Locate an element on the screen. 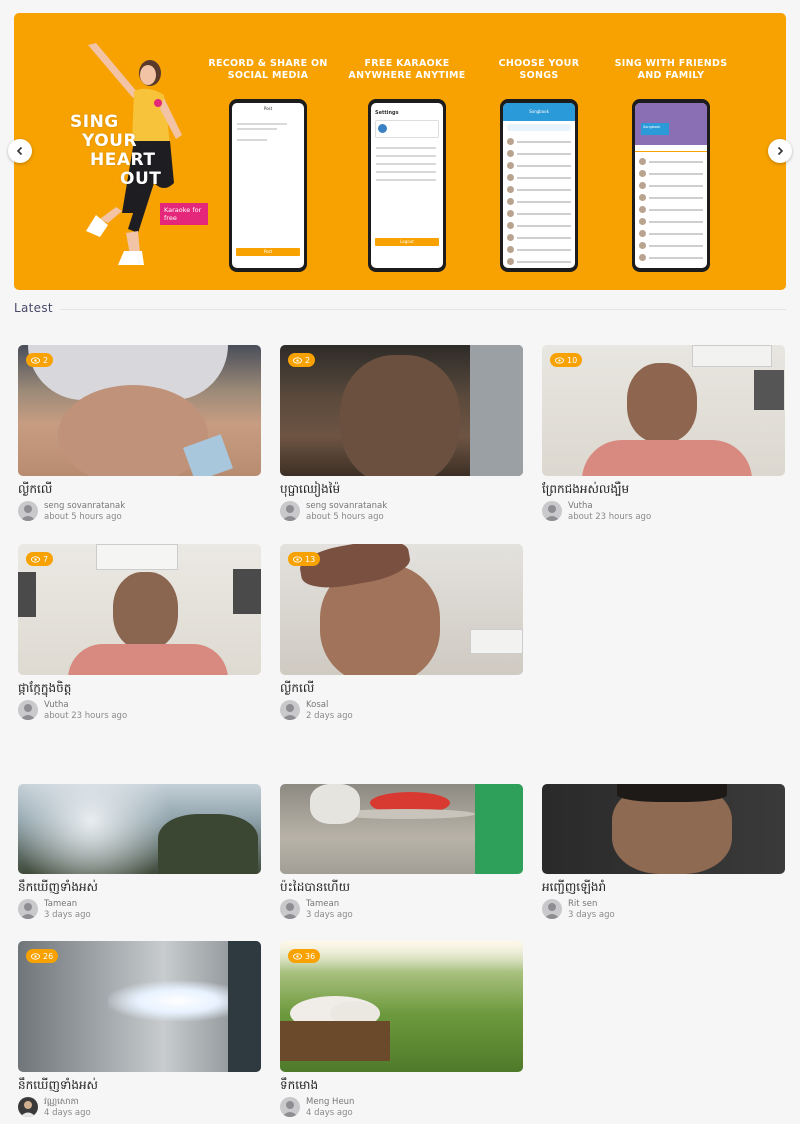  view-count: 10 is located at coordinates (572, 360).